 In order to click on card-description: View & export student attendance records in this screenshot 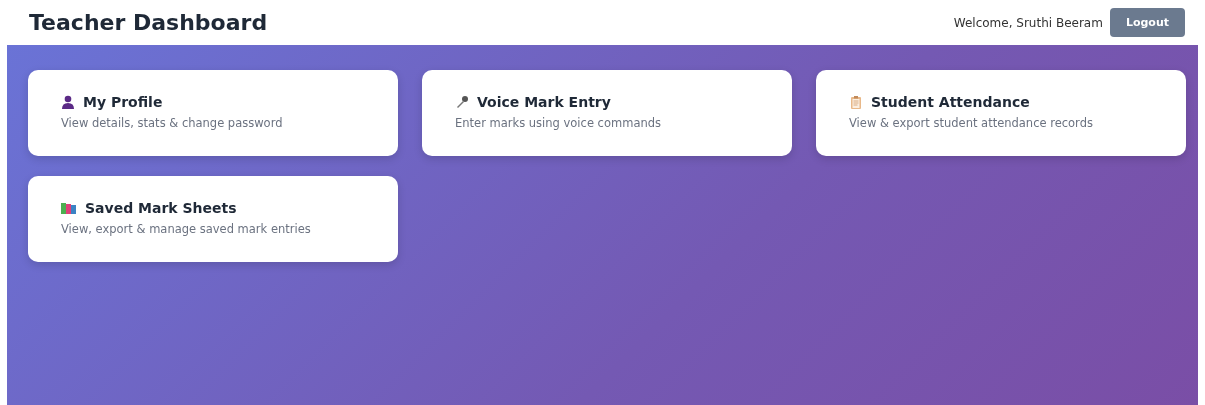, I will do `click(971, 123)`.